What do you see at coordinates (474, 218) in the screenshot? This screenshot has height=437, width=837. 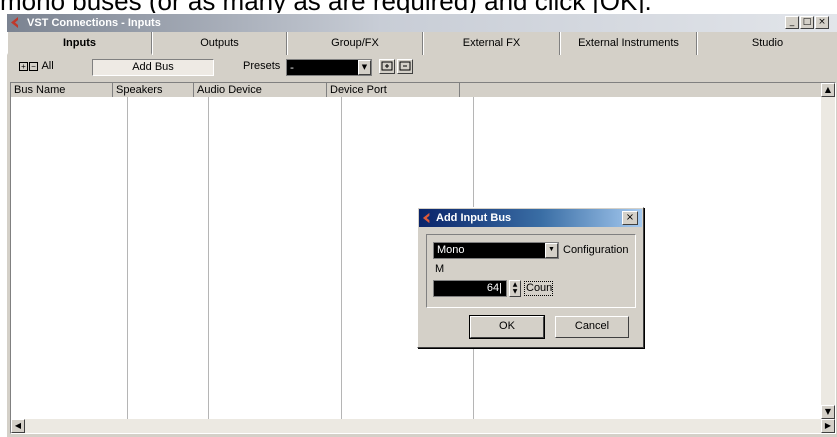 I see `dialog-title: Add Input Bus` at bounding box center [474, 218].